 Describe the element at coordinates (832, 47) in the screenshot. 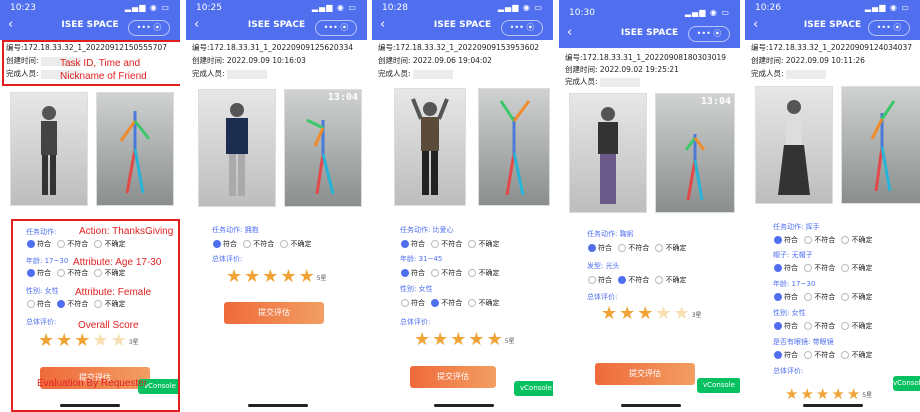

I see `task-id-row: 编号:172.18.33.32_1_20220909124034037` at that location.